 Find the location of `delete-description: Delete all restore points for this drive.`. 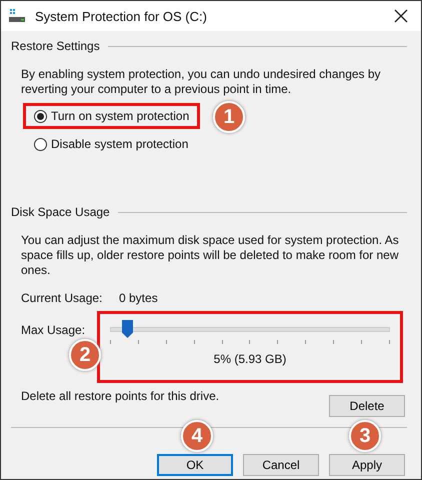

delete-description: Delete all restore points for this drive. is located at coordinates (120, 396).